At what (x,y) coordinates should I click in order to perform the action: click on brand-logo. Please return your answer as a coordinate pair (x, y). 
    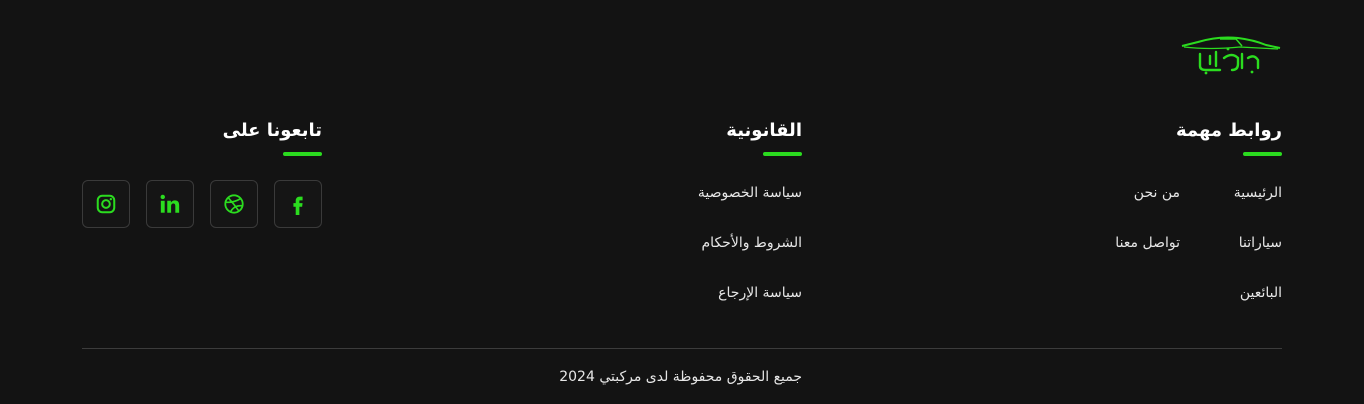
    Looking at the image, I should click on (1231, 55).